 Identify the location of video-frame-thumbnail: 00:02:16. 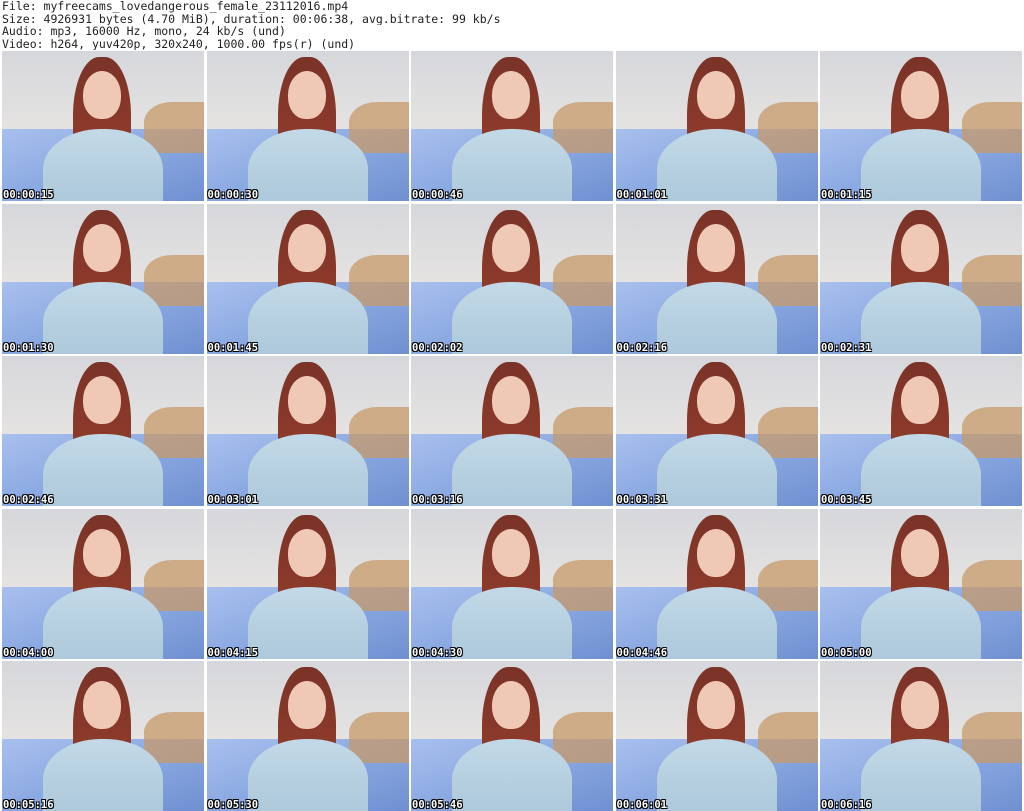
(716, 278).